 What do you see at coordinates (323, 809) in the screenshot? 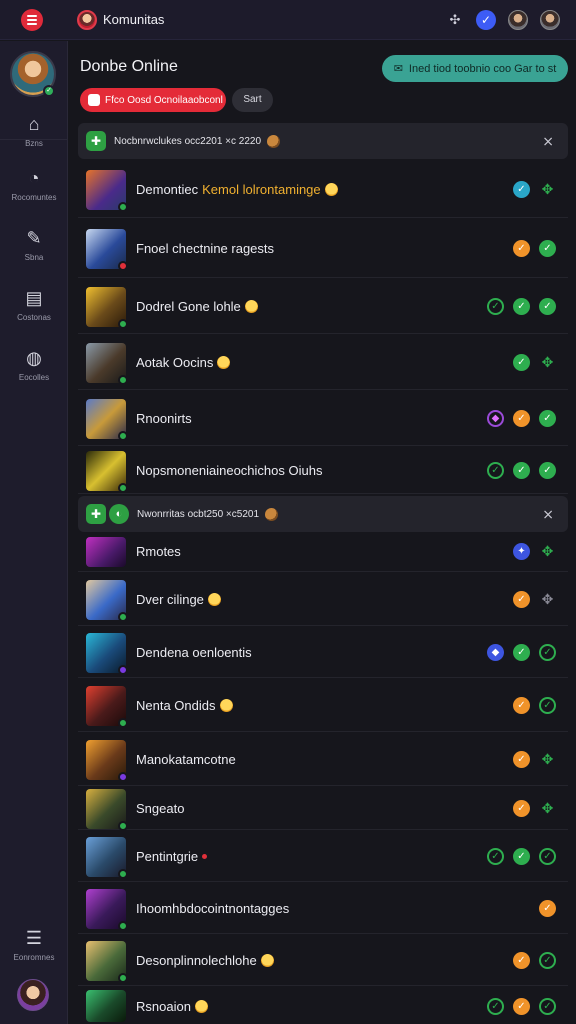
I see `list-item: Sngeato ✓ ✥` at bounding box center [323, 809].